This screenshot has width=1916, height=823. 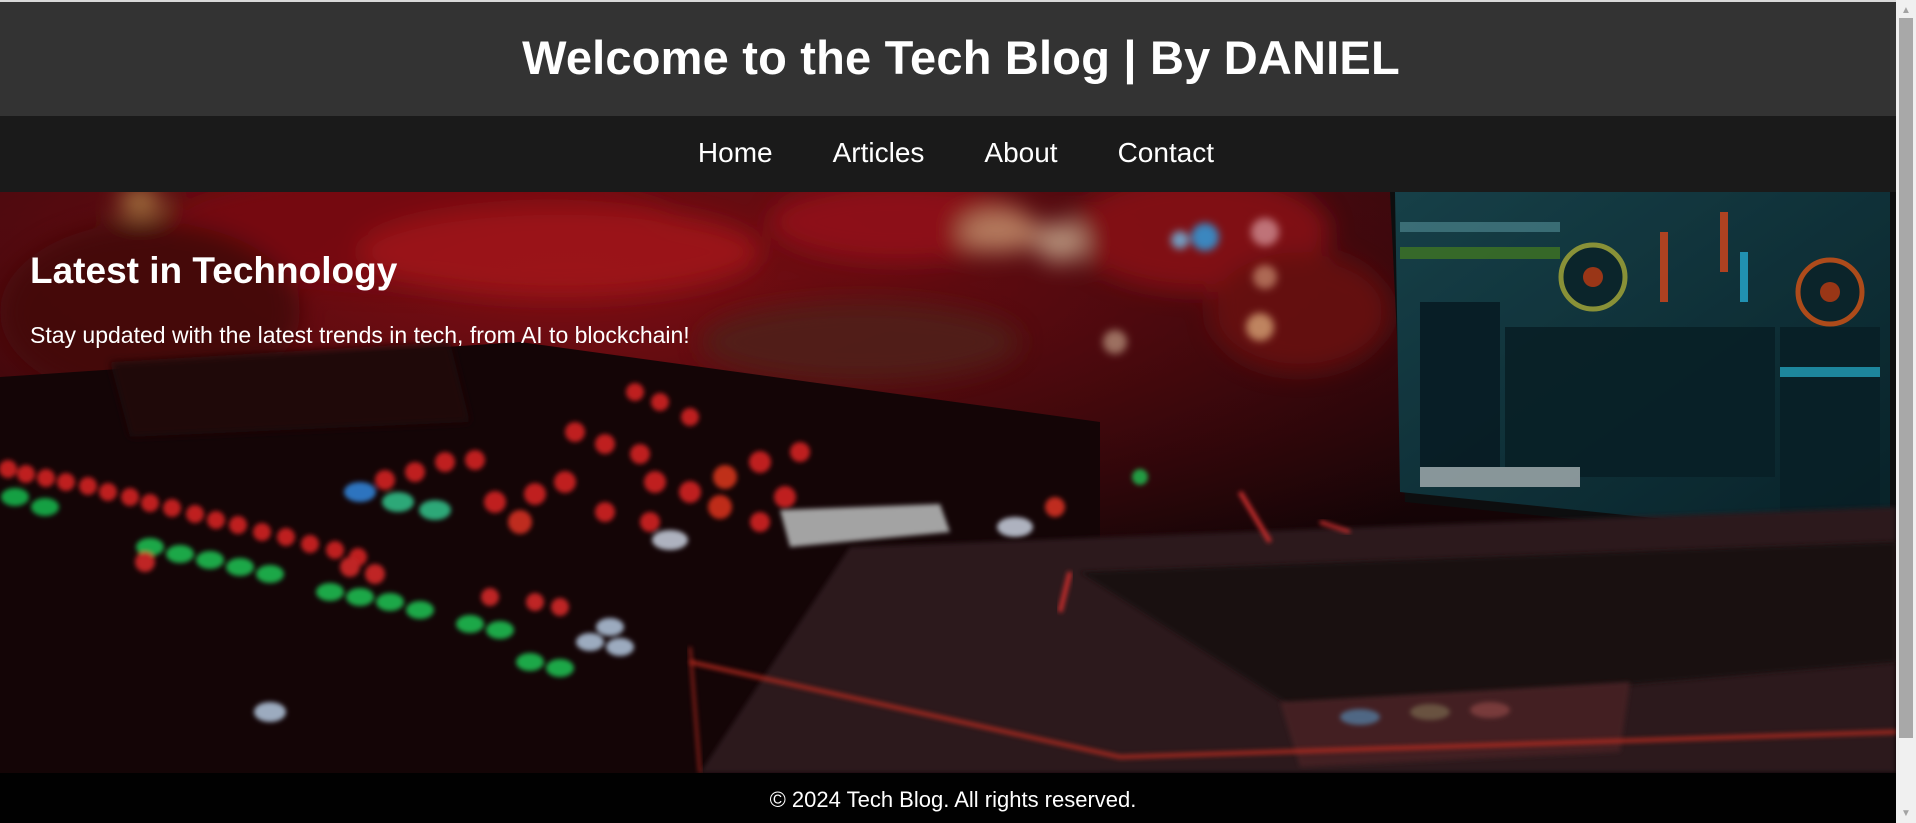 I want to click on nav-item-home: Home, so click(x=735, y=153).